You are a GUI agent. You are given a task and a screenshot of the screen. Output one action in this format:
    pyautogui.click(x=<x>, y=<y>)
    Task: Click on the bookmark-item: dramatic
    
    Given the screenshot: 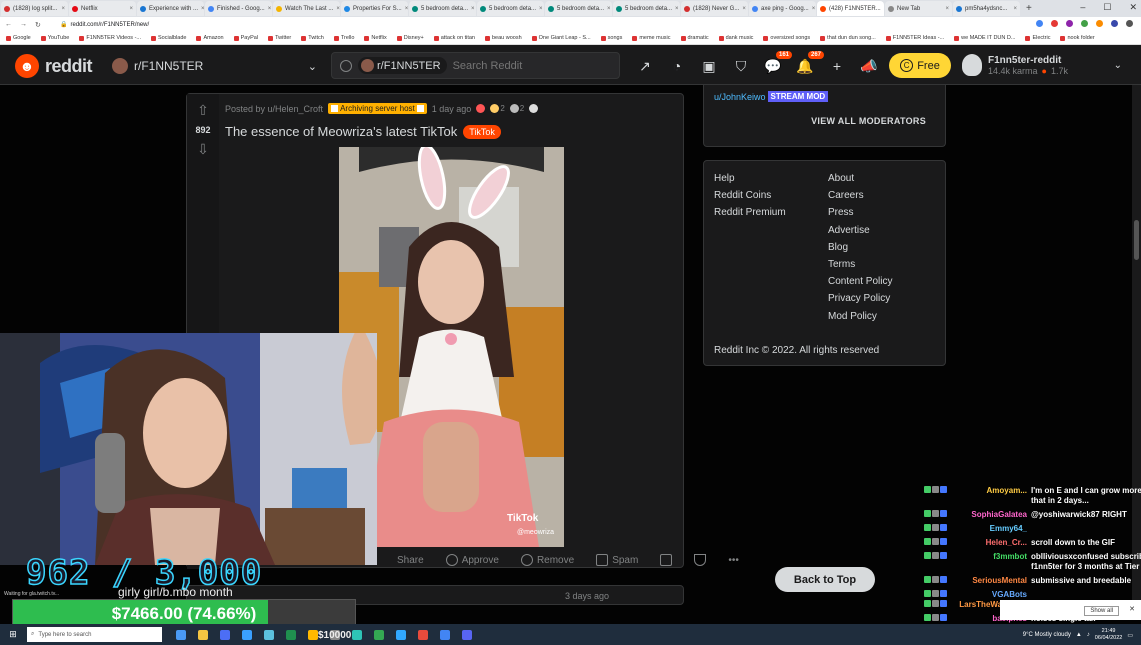 What is the action you would take?
    pyautogui.click(x=694, y=38)
    